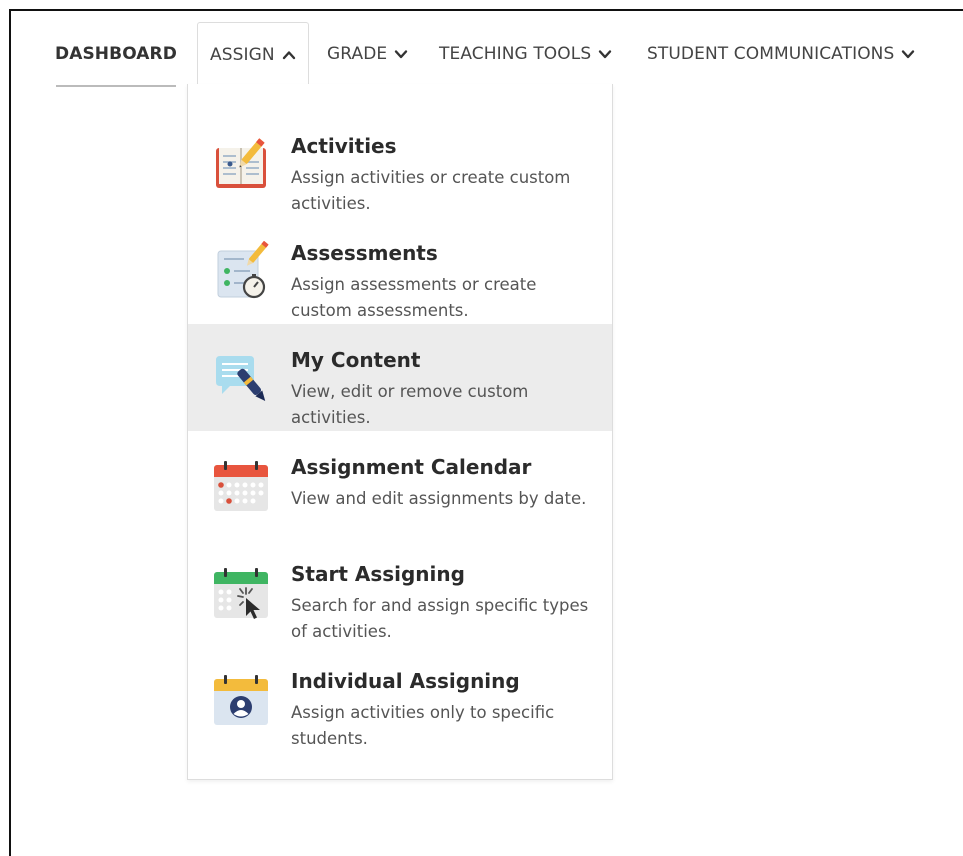 The width and height of the screenshot is (963, 856). I want to click on nav-teaching-tools: TEACHING TOOLS, so click(525, 54).